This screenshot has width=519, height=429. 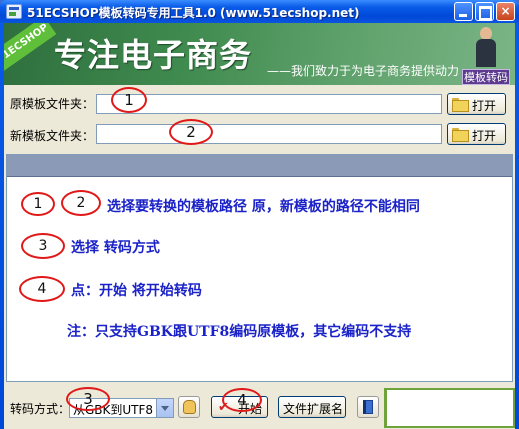 I want to click on book-button, so click(x=368, y=407).